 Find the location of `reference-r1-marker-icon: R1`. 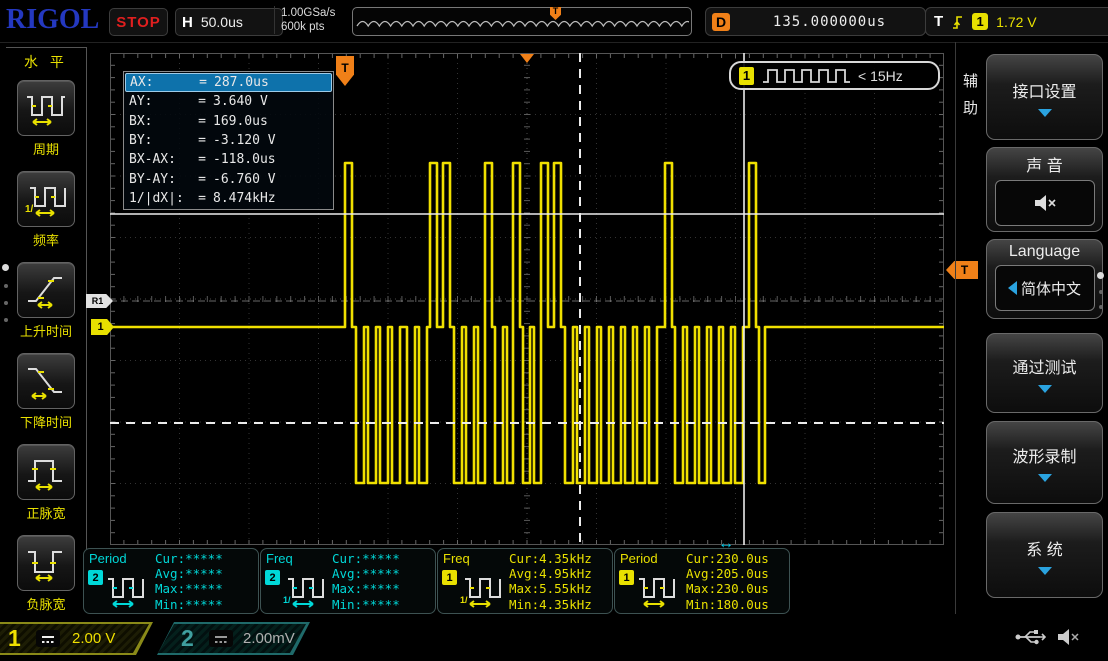

reference-r1-marker-icon: R1 is located at coordinates (99, 301).